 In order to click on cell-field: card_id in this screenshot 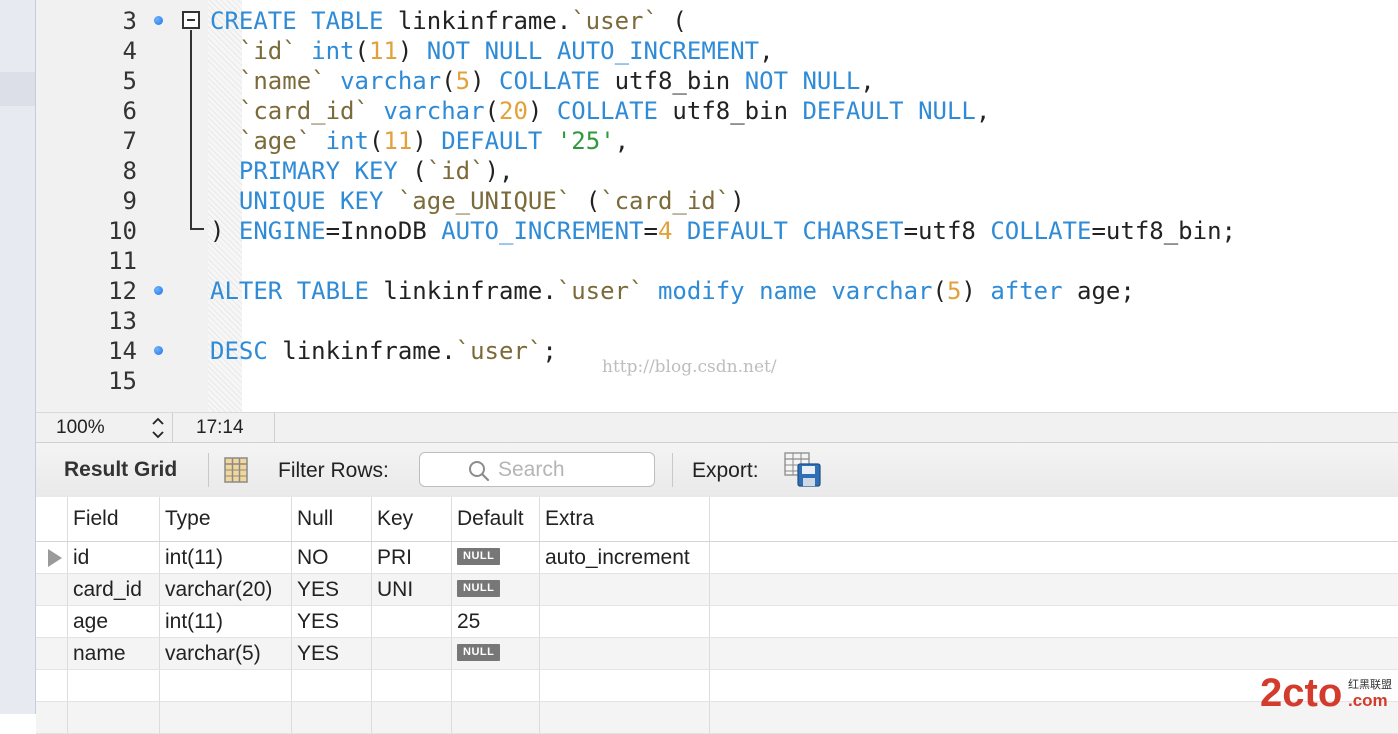, I will do `click(114, 589)`.